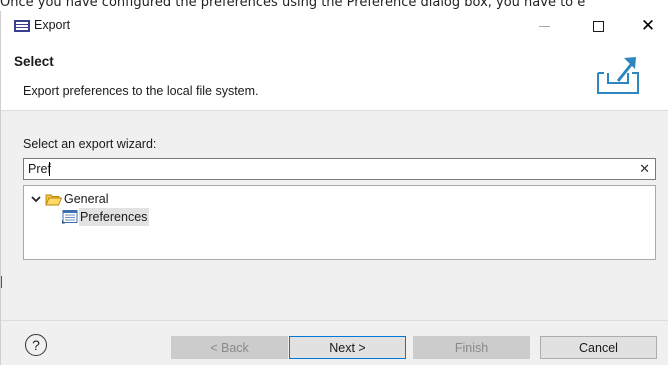 This screenshot has width=668, height=365. I want to click on help-button: ?, so click(36, 345).